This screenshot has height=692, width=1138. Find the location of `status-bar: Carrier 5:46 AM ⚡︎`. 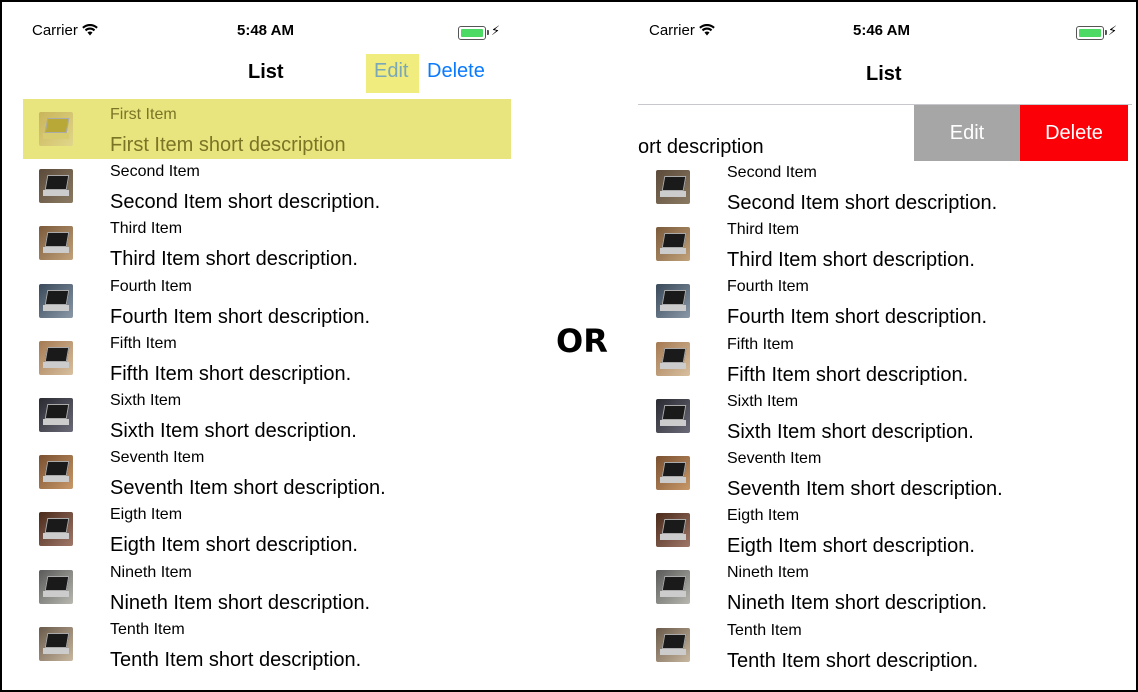

status-bar: Carrier 5:46 AM ⚡︎ is located at coordinates (885, 27).